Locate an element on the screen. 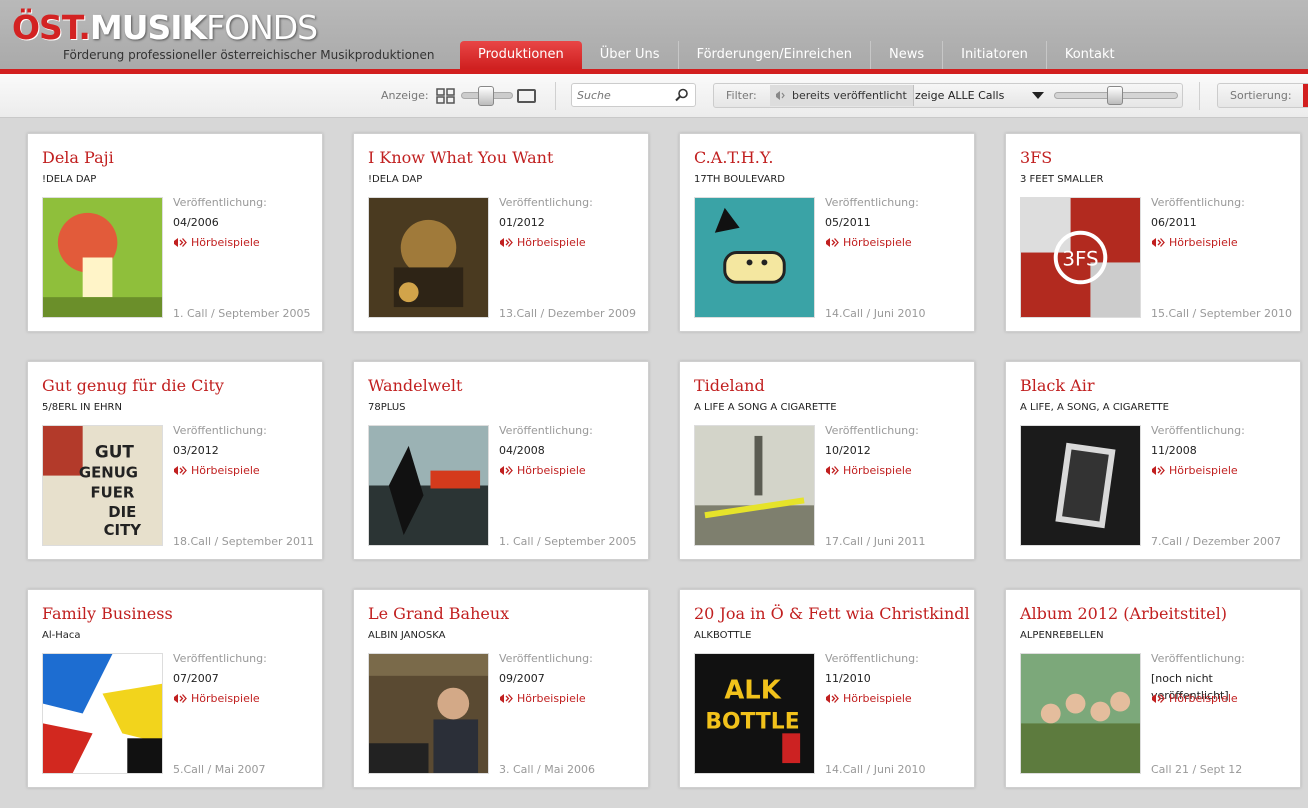  album-cover: ALK BOTTLE is located at coordinates (754, 713).